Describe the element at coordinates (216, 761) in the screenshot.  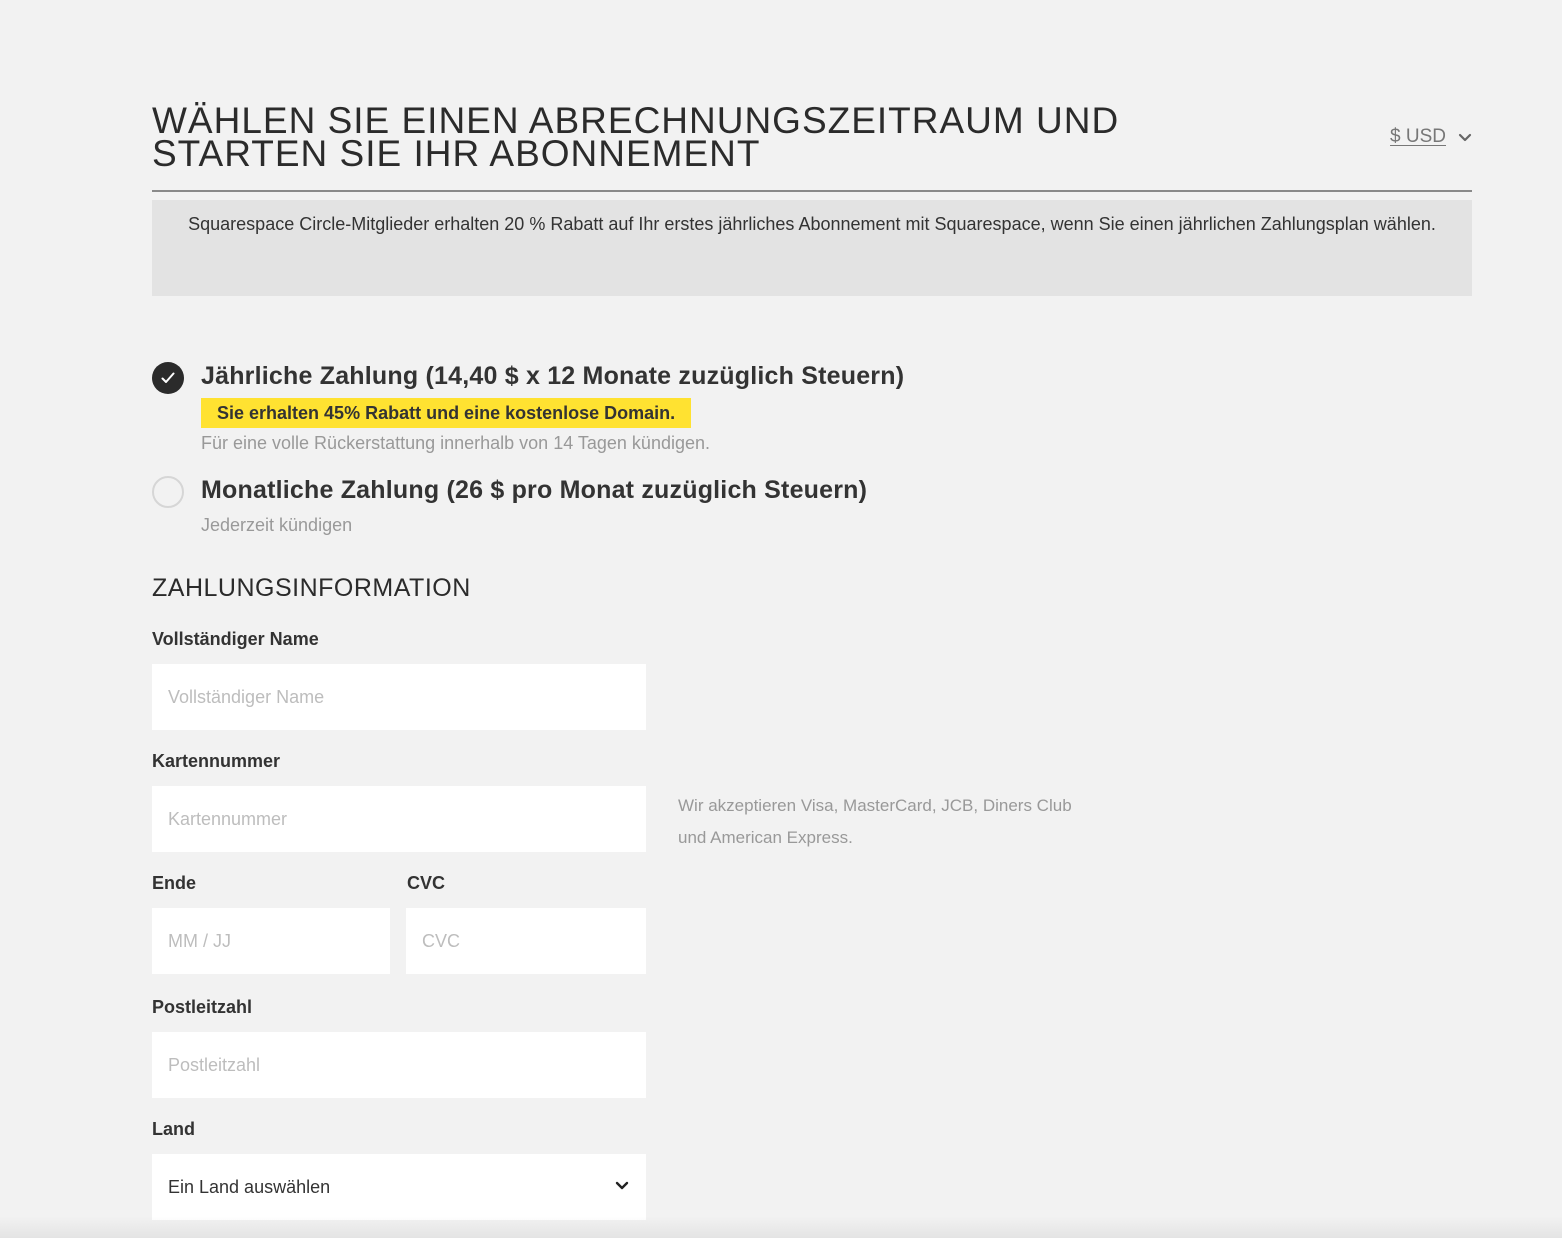
I see `card-number-label: Kartennummer` at that location.